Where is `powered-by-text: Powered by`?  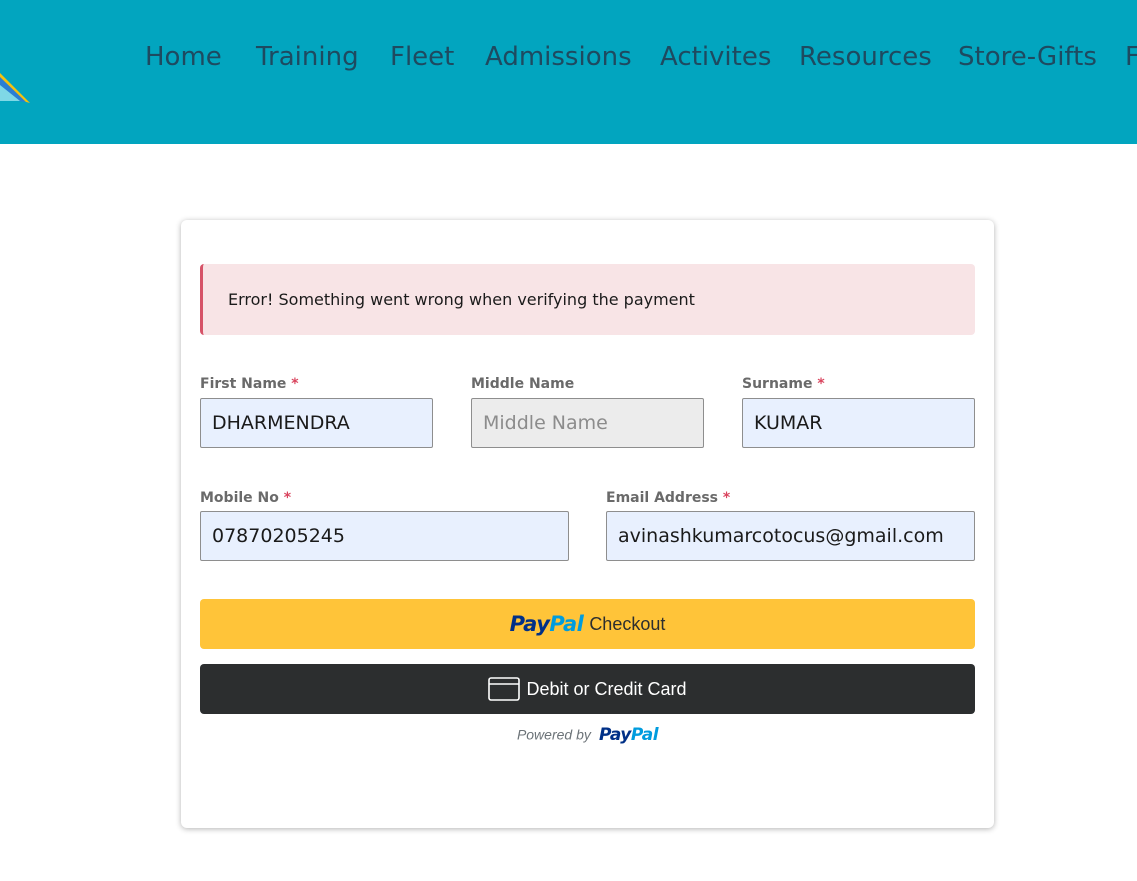 powered-by-text: Powered by is located at coordinates (553, 734).